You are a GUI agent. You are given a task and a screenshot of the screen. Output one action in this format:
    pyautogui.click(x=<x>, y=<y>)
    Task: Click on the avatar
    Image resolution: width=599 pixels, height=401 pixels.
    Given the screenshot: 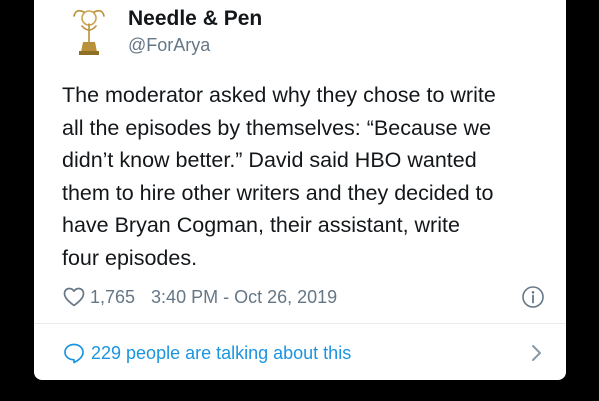 What is the action you would take?
    pyautogui.click(x=89, y=31)
    